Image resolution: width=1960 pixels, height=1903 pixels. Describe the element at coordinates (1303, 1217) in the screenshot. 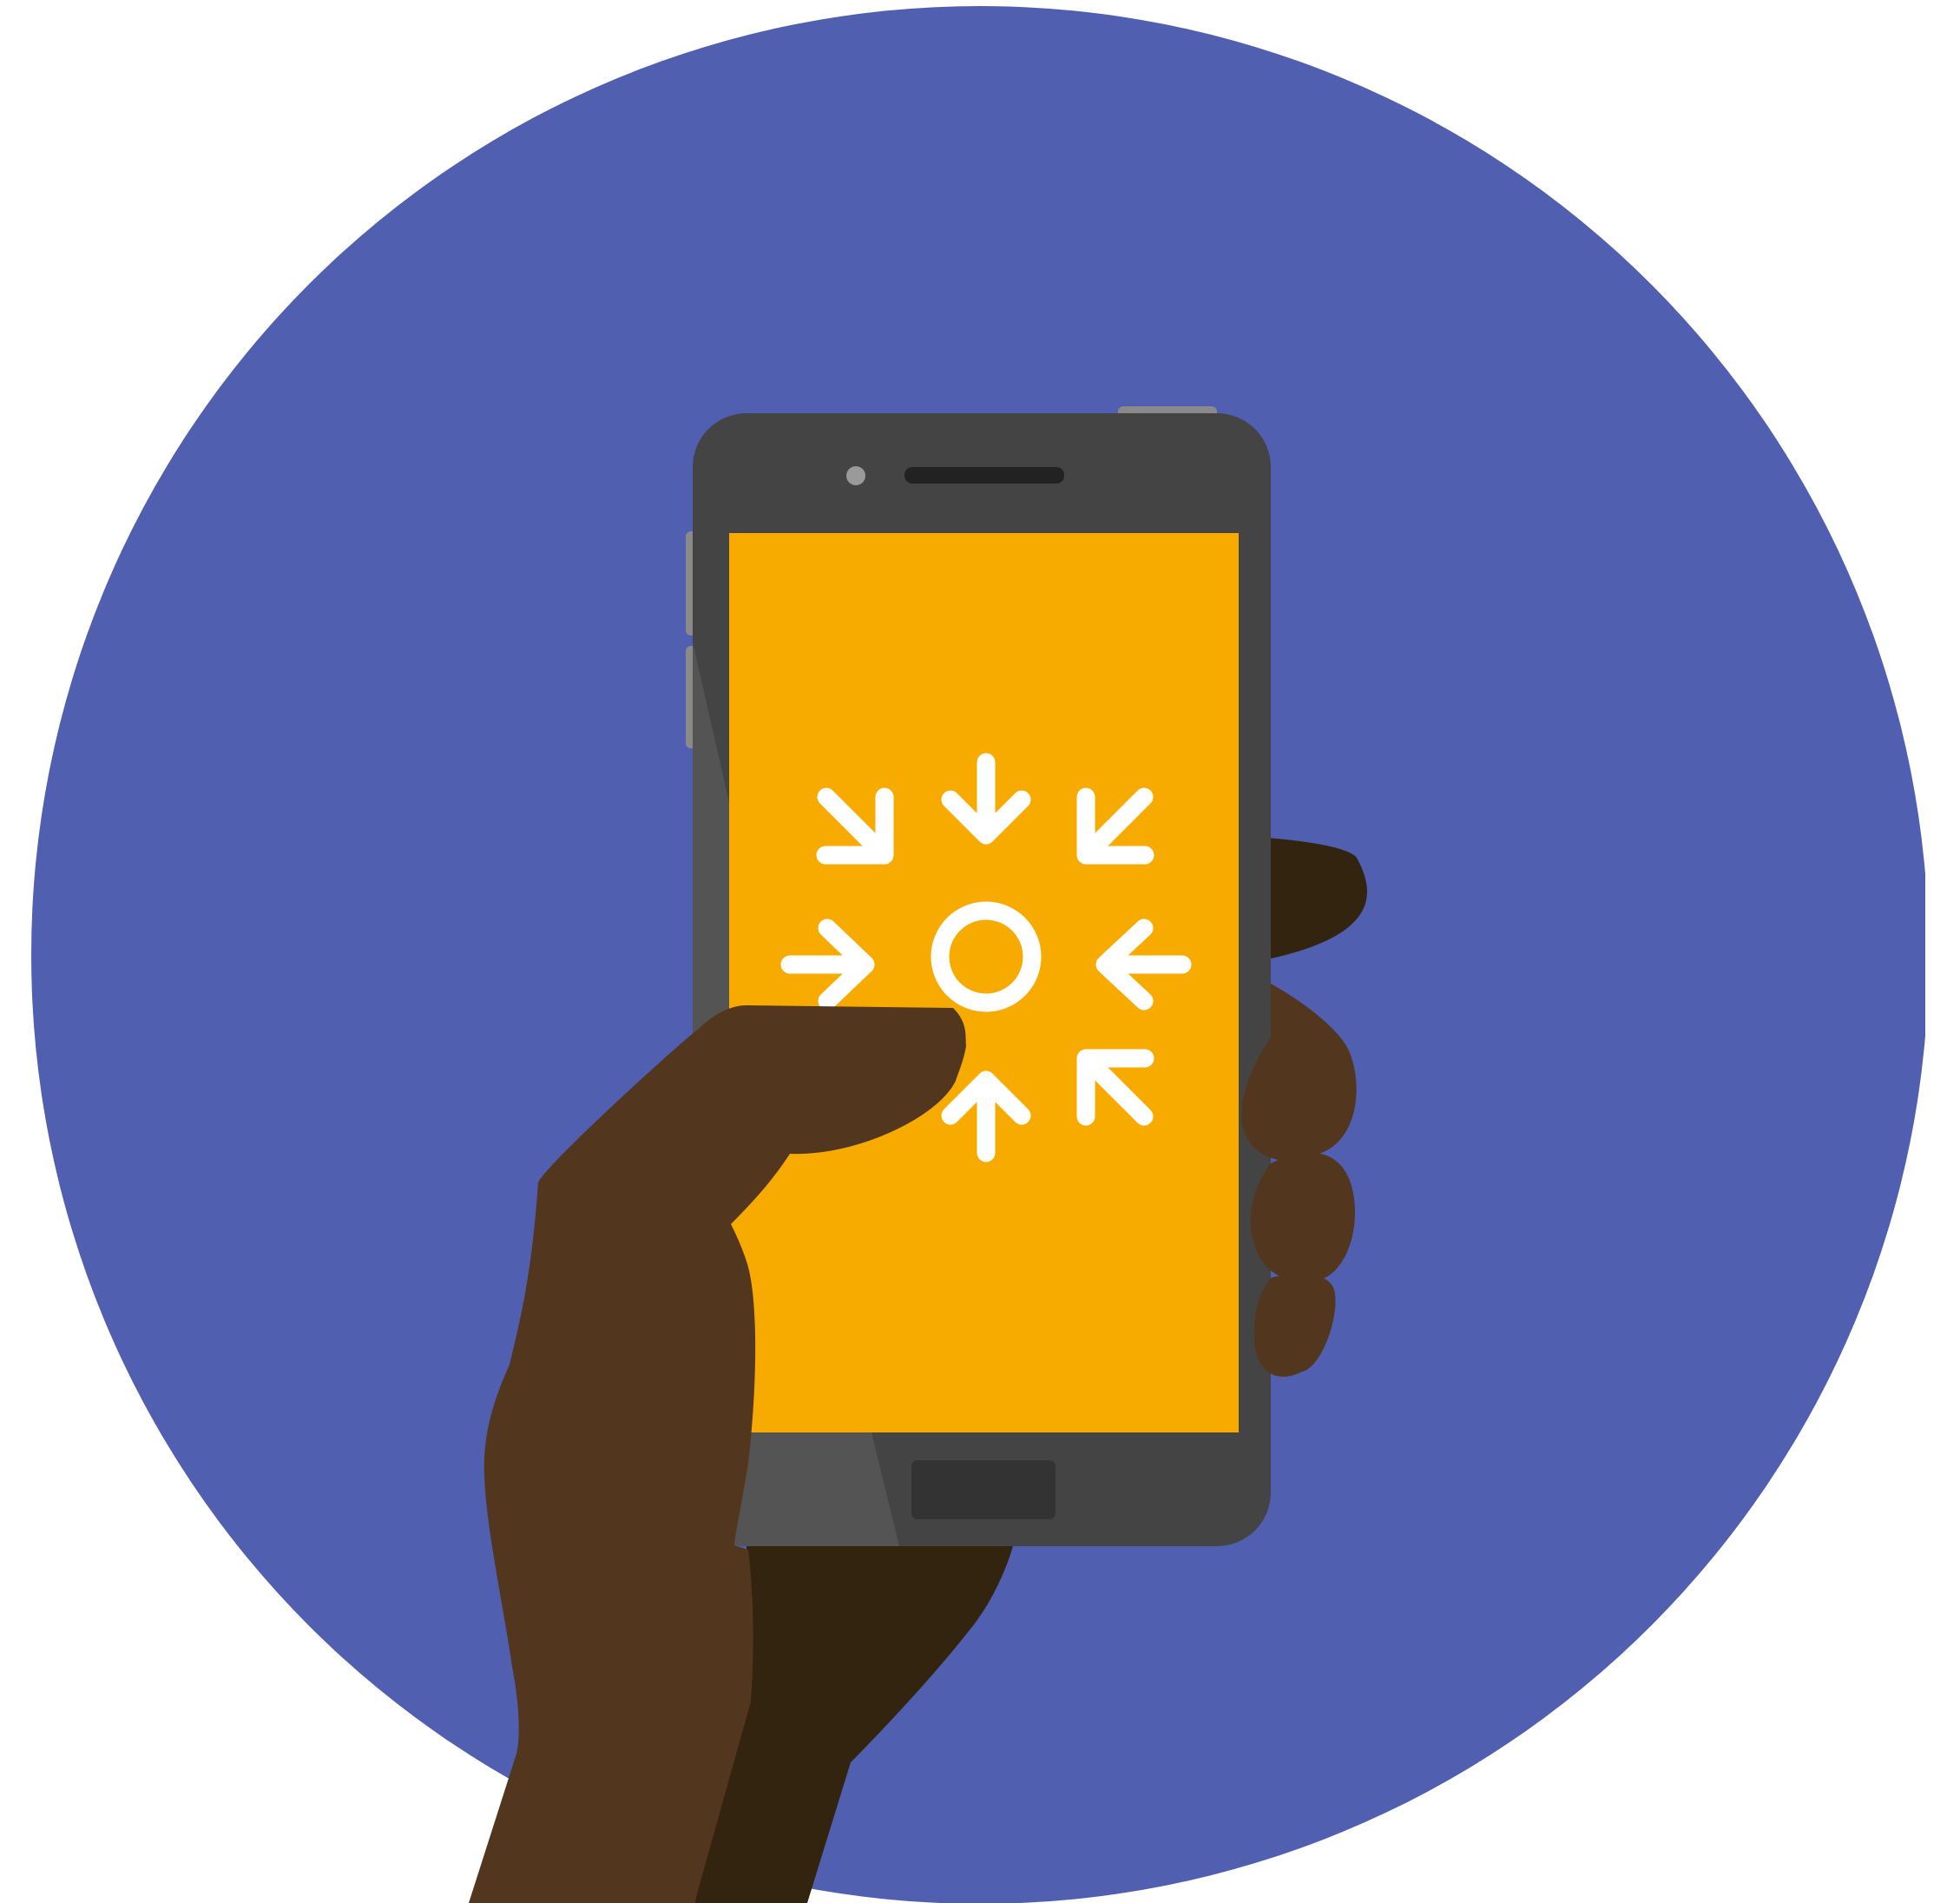

I see `finger-ring` at that location.